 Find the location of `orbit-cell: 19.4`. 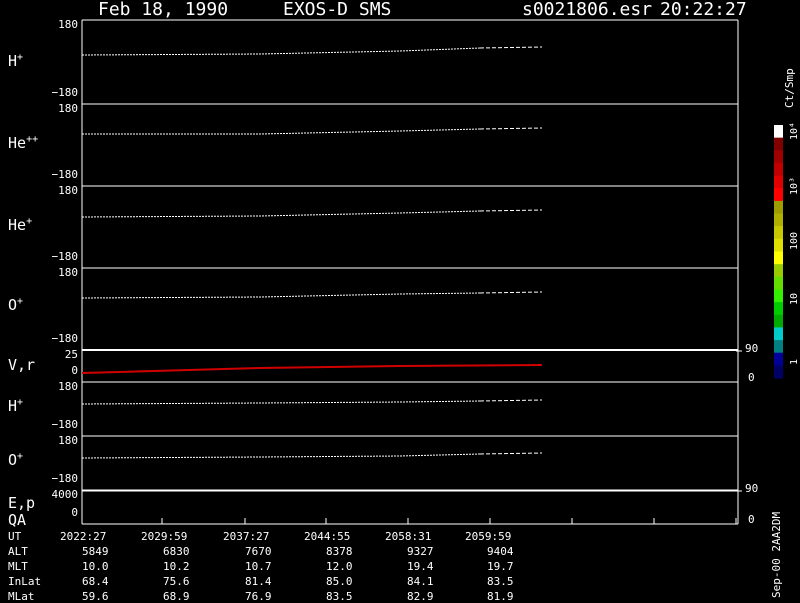

orbit-cell: 19.4 is located at coordinates (420, 566).